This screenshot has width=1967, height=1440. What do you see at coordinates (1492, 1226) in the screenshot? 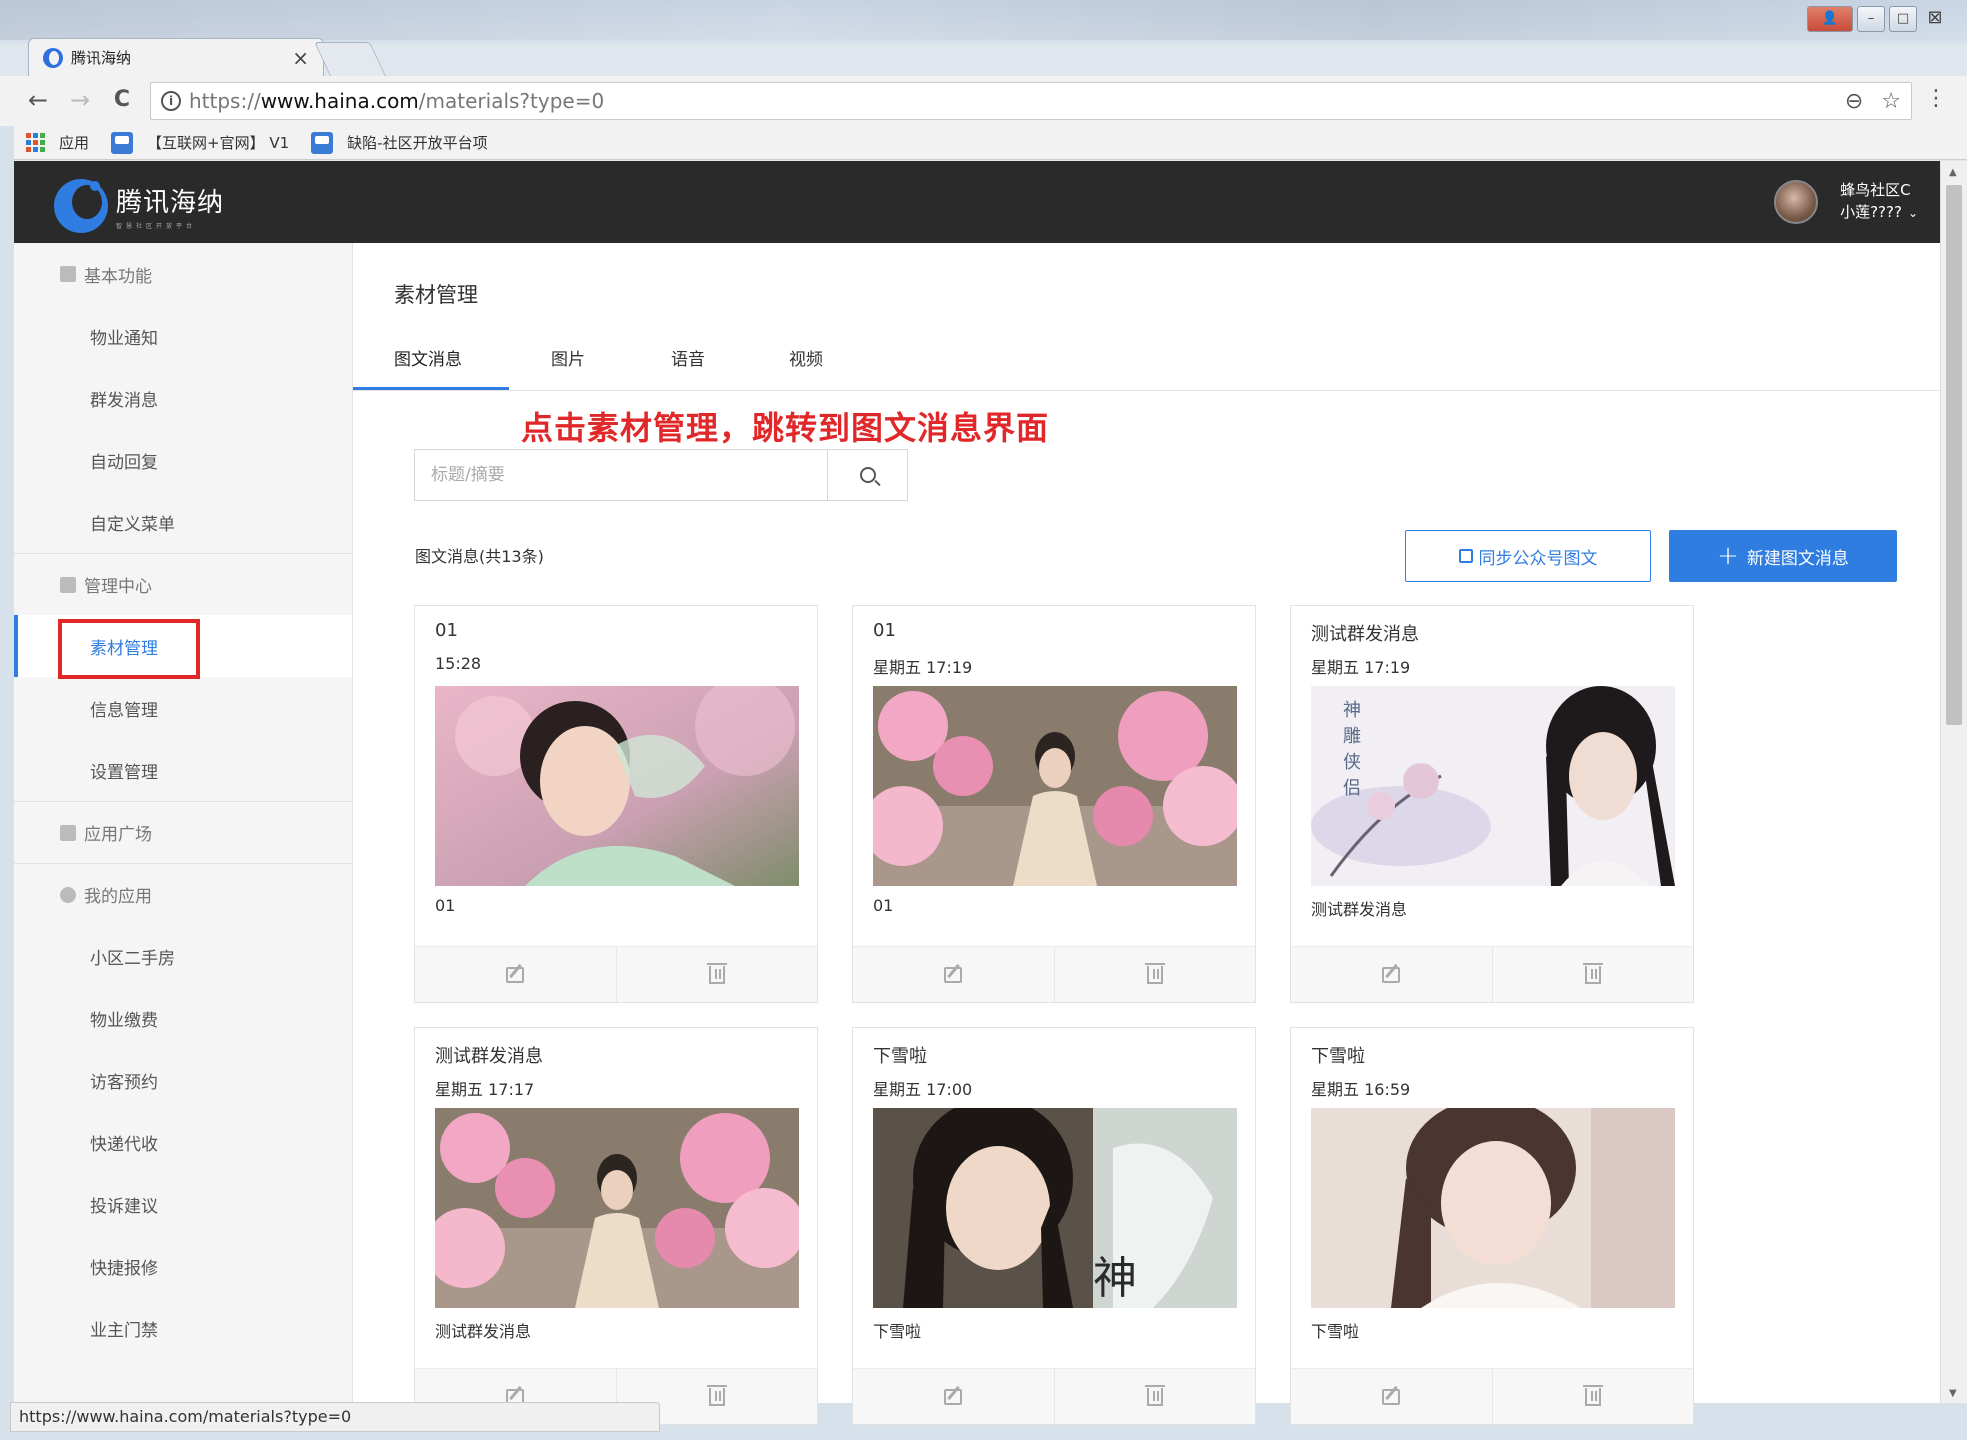
I see `news-card: 下雪啦 星期五 16:59 下雪啦` at bounding box center [1492, 1226].